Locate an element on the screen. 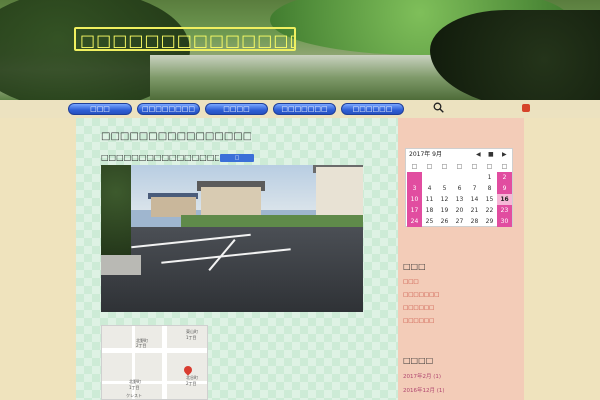  post-subtitle: □□□□□□□□□□□□□□□□□□□□□□□□□□□□ is located at coordinates (160, 157).